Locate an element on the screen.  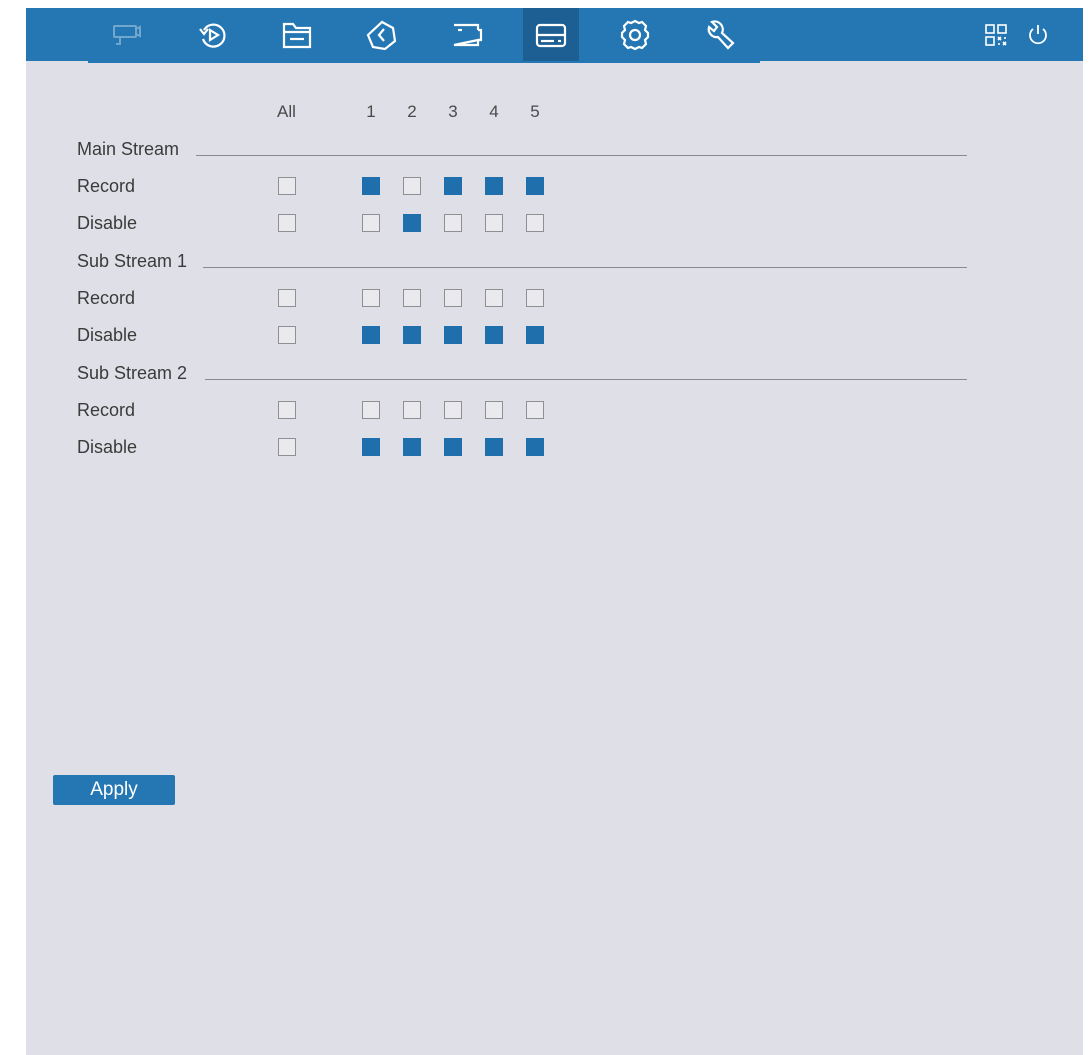
column-header-all: All is located at coordinates (286, 111).